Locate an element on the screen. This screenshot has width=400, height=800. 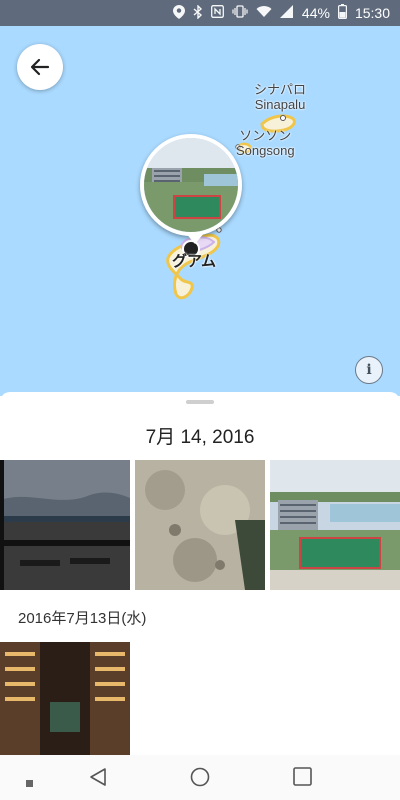
bluetooth-icon is located at coordinates (198, 12).